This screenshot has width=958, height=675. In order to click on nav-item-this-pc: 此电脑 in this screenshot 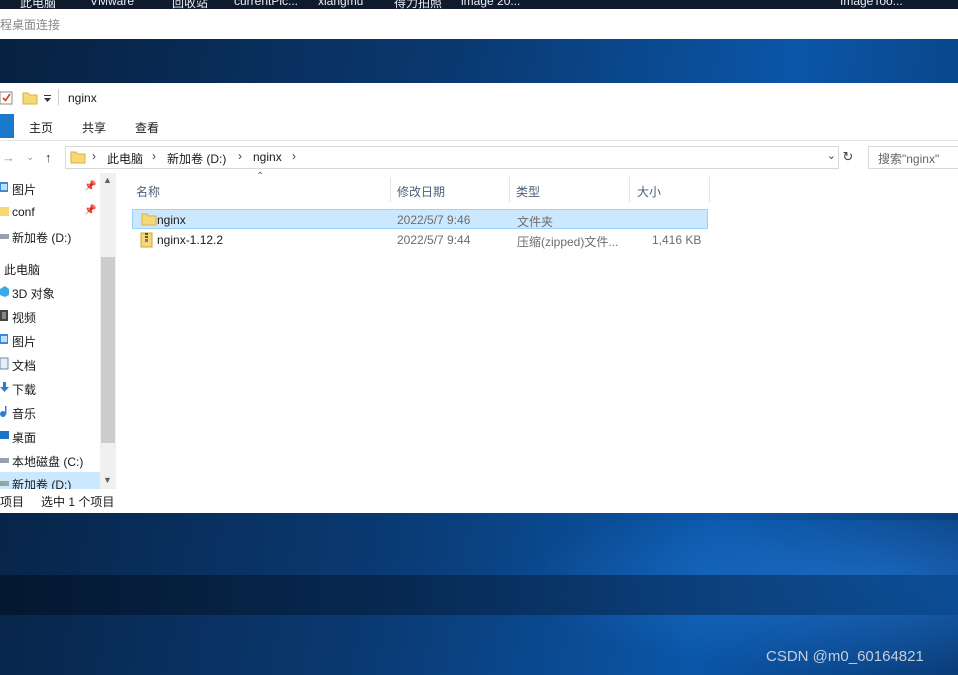, I will do `click(50, 268)`.